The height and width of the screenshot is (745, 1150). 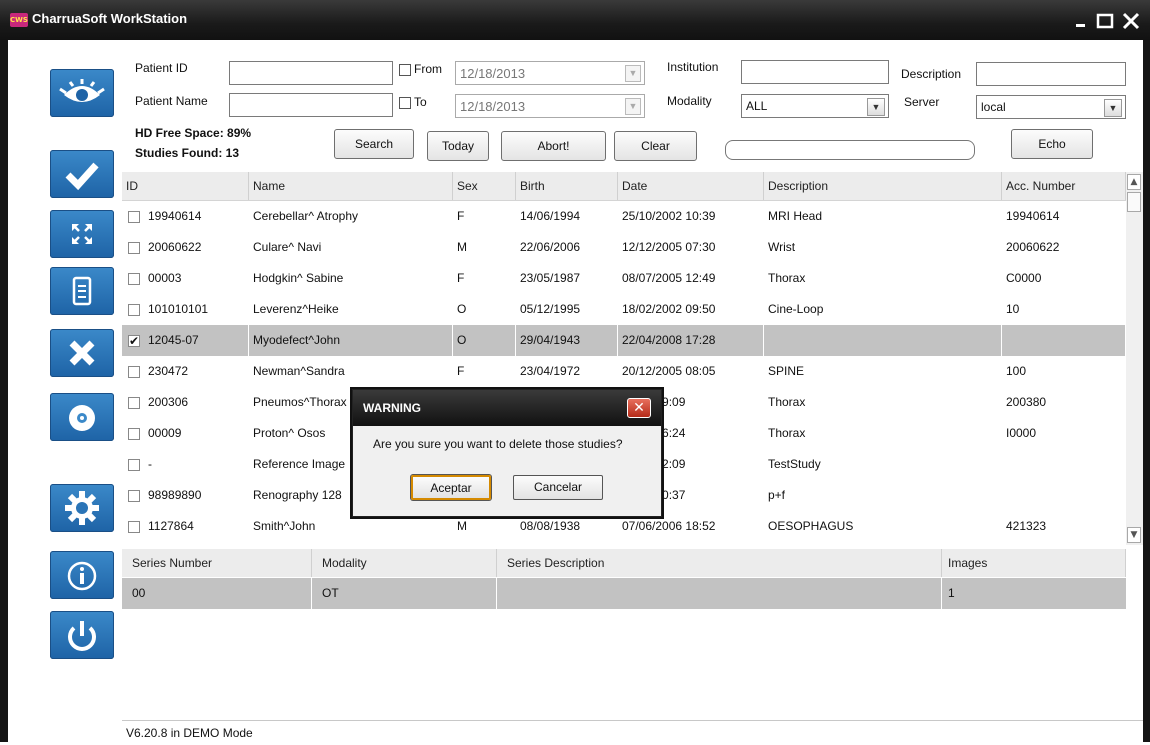 What do you see at coordinates (217, 563) in the screenshot?
I see `column-header-series-number: Series Number` at bounding box center [217, 563].